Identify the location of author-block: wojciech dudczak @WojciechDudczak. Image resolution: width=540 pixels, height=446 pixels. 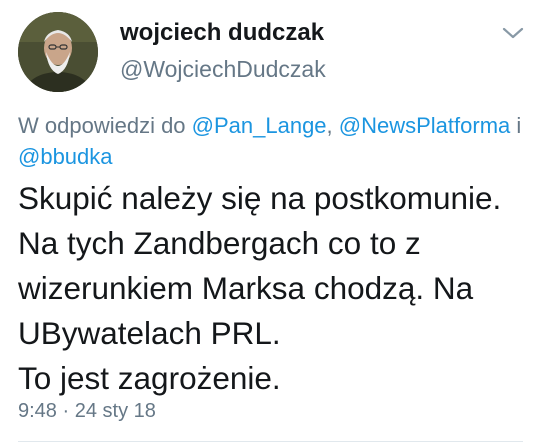
(223, 51).